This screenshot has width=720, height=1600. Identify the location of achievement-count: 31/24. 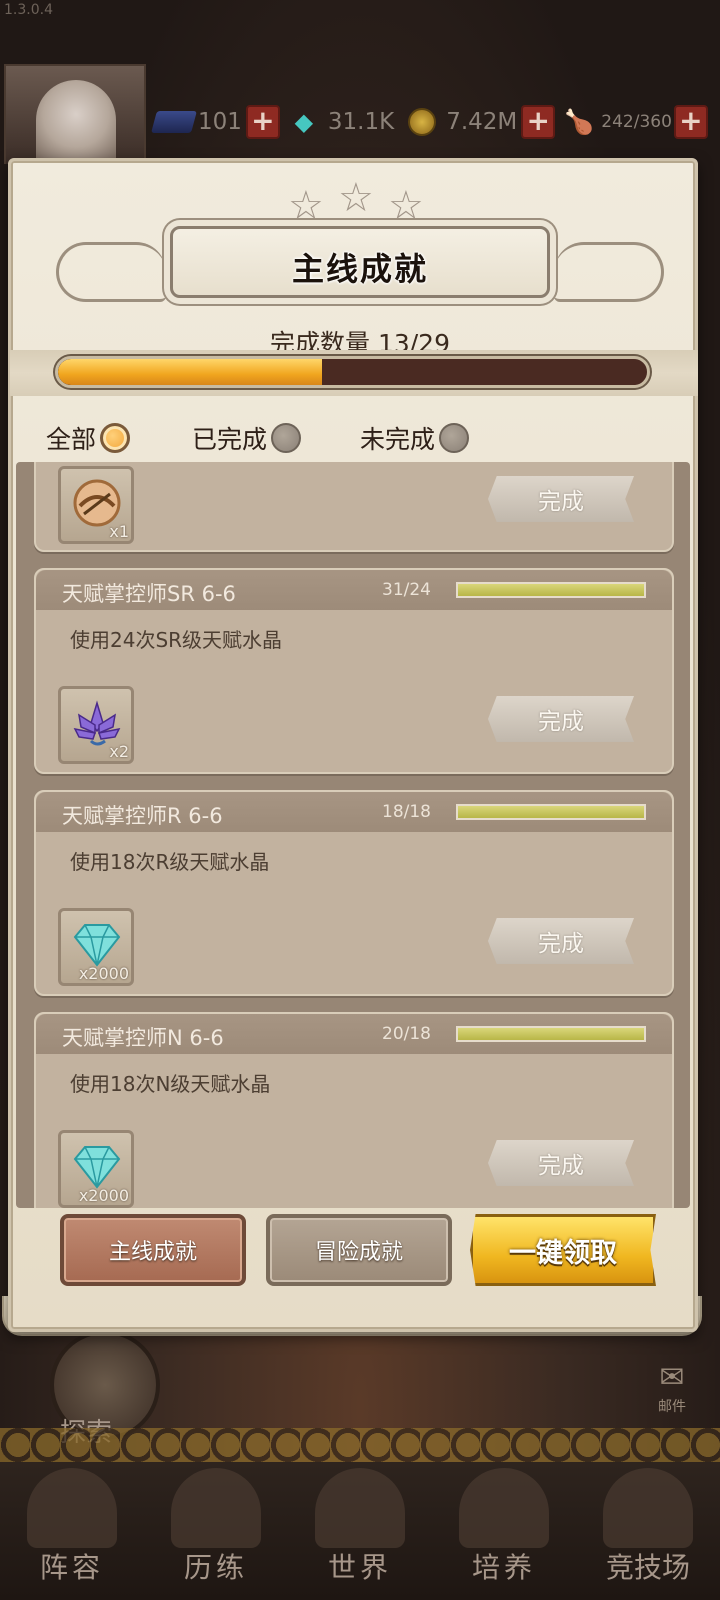
(406, 590).